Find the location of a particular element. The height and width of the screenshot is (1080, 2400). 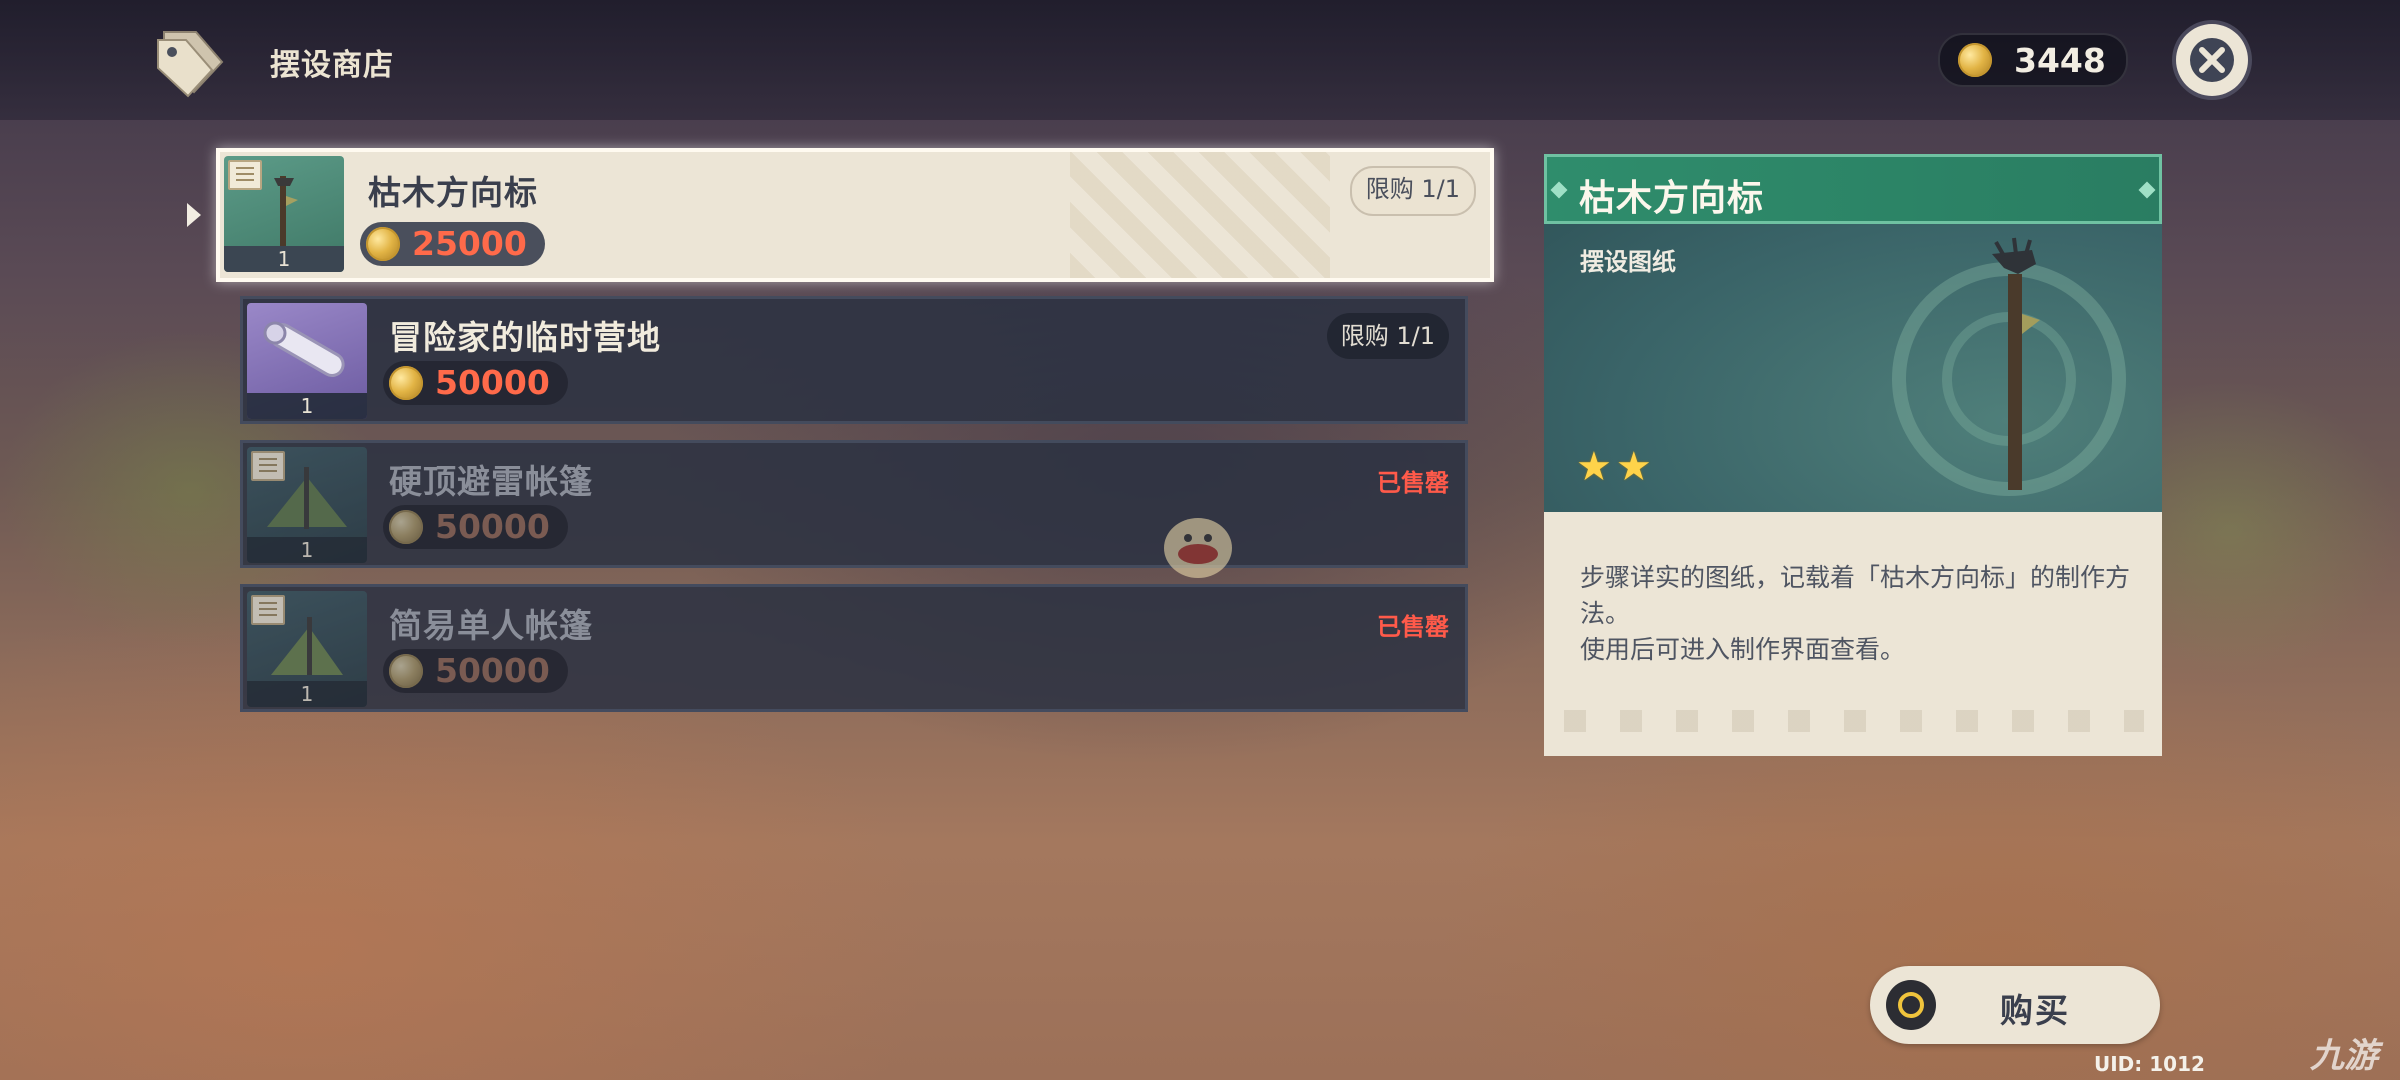

selection-arrow-icon is located at coordinates (194, 215).